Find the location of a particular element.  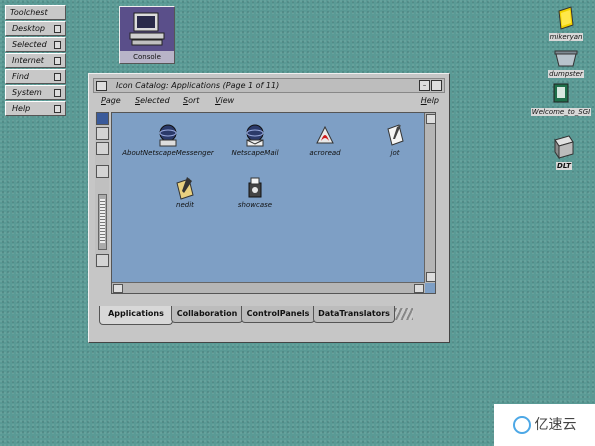

desktop-icon-label: DLT is located at coordinates (564, 166).